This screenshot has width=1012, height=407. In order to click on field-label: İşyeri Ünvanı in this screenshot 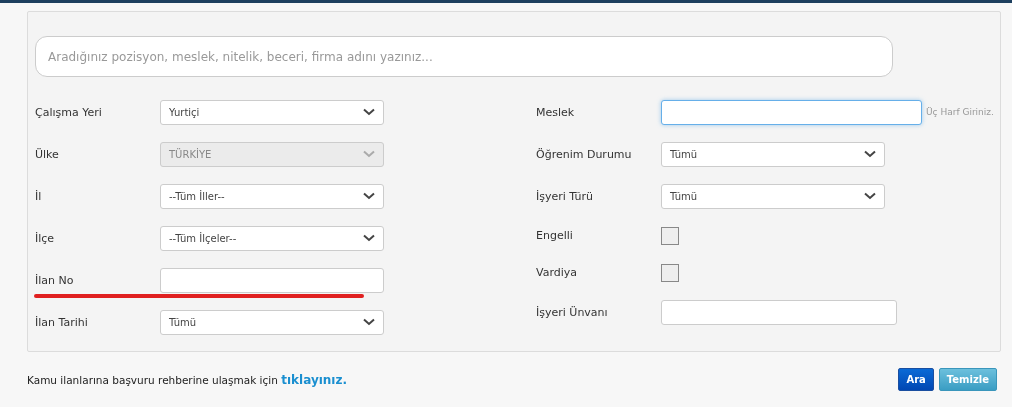, I will do `click(572, 312)`.